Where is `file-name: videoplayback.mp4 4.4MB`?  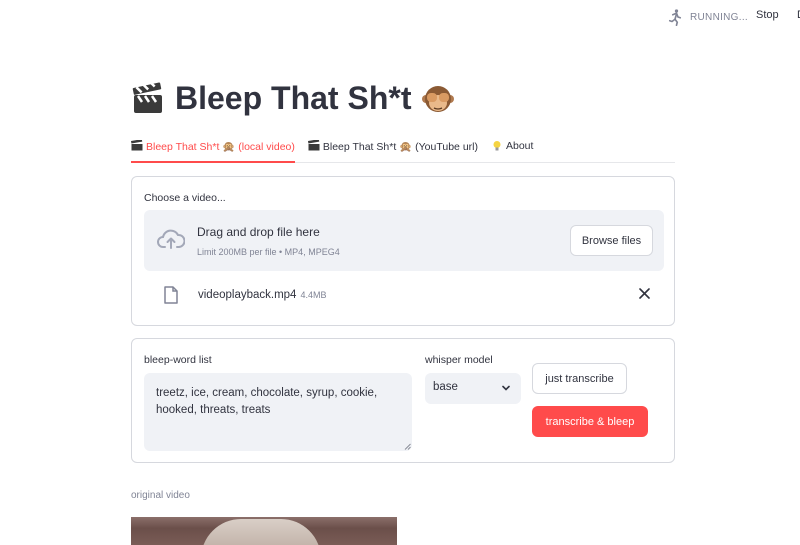
file-name: videoplayback.mp4 4.4MB is located at coordinates (262, 295).